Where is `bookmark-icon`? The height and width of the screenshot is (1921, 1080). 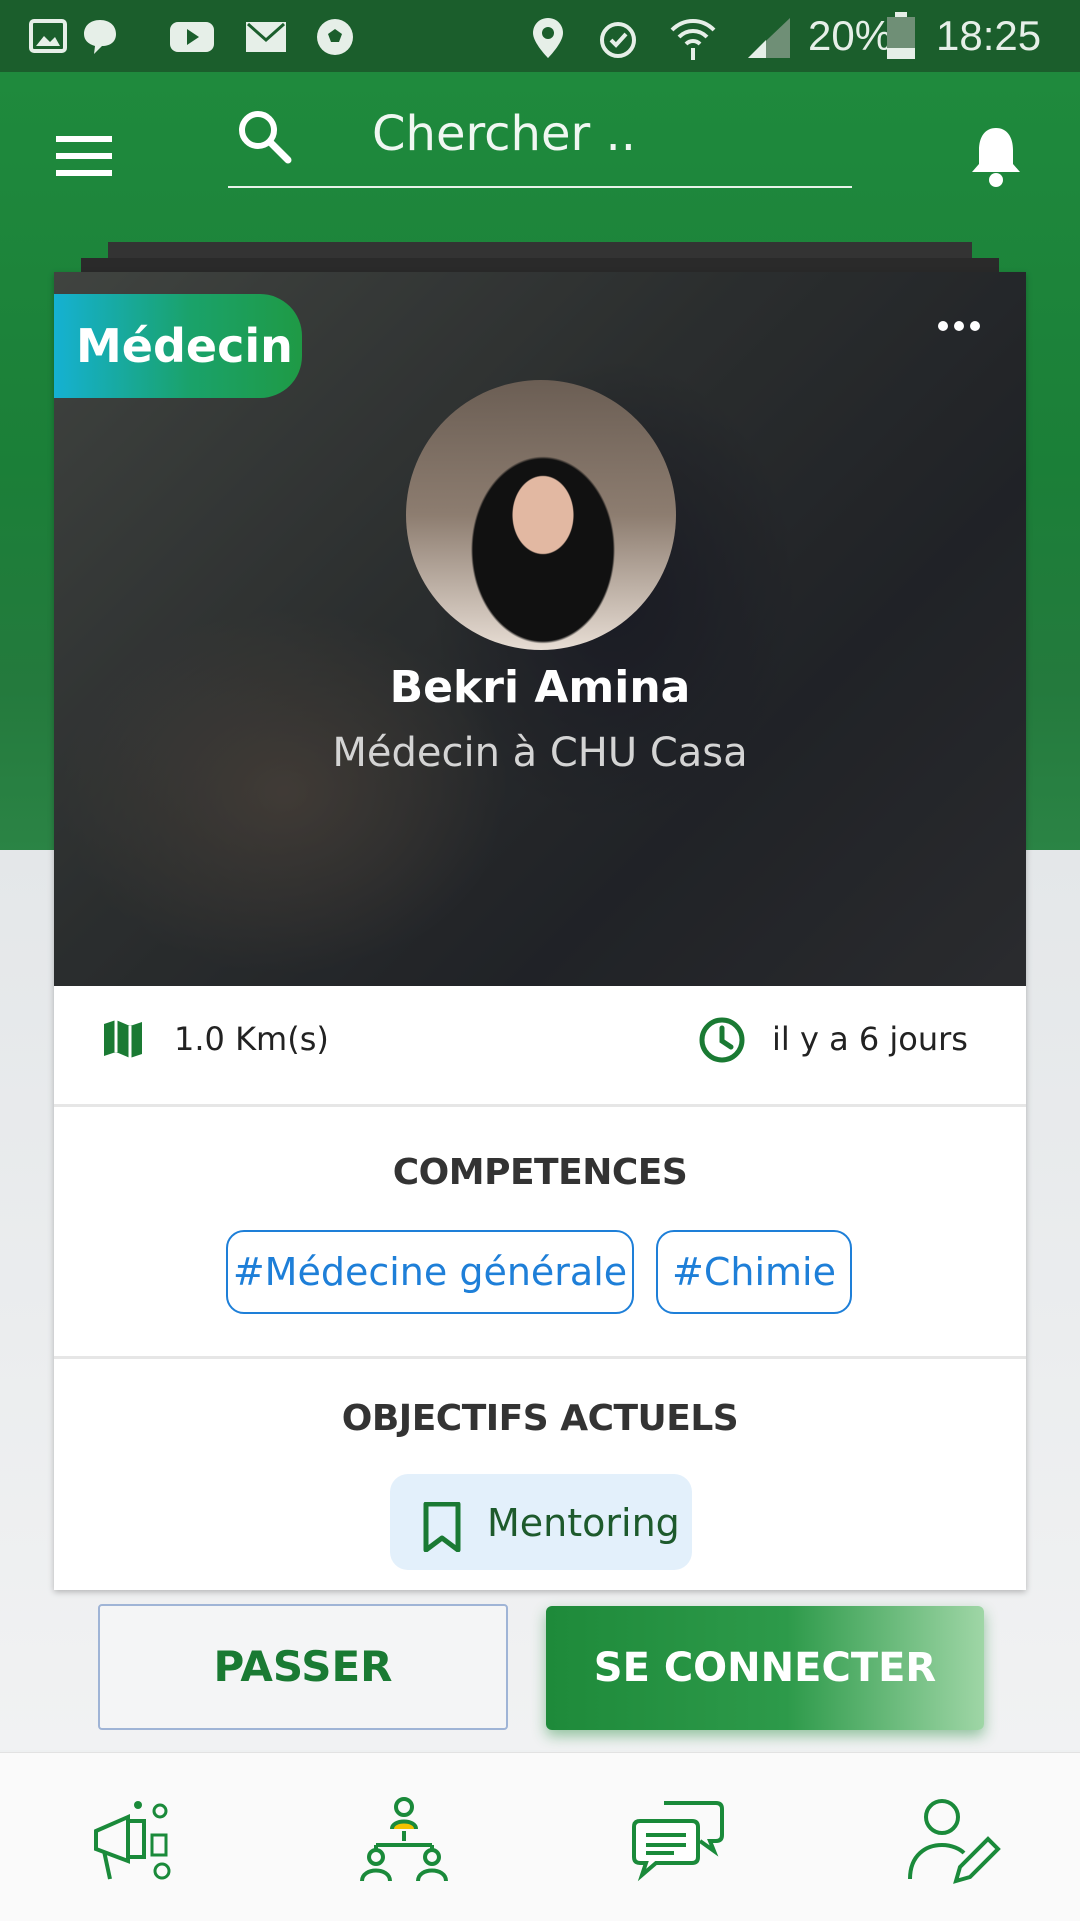 bookmark-icon is located at coordinates (442, 1527).